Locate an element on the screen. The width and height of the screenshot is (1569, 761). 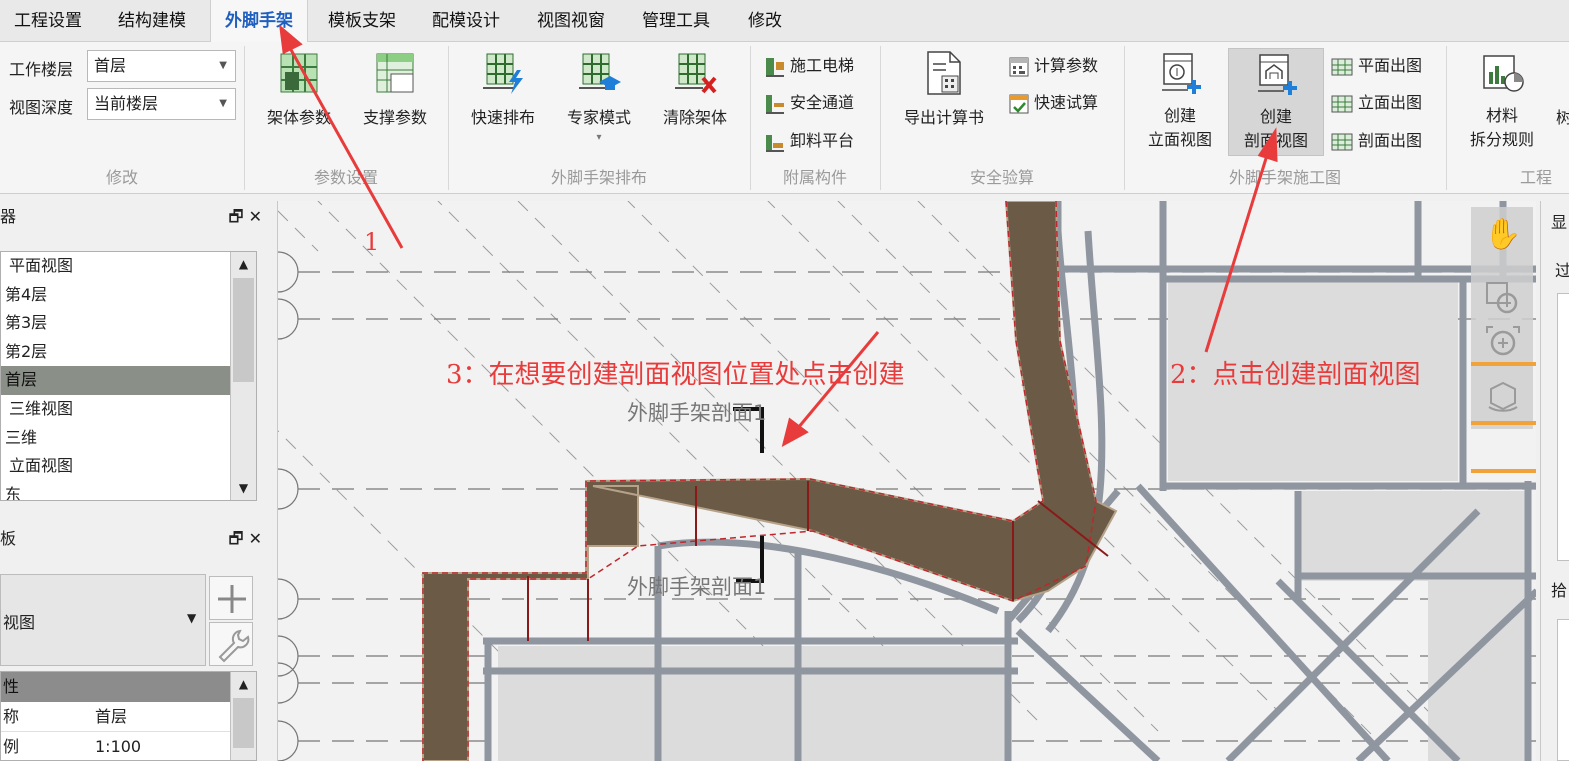
prop-row: 称 首层 is located at coordinates (116, 717).